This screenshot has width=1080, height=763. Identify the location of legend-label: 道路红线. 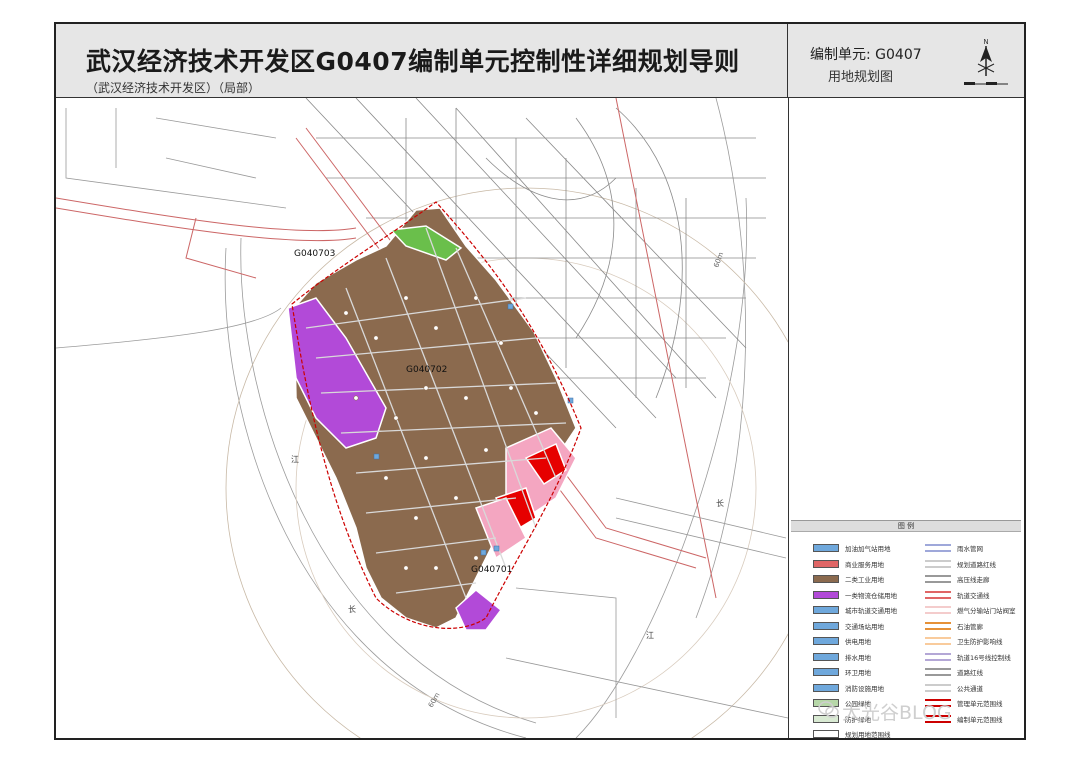
(970, 673).